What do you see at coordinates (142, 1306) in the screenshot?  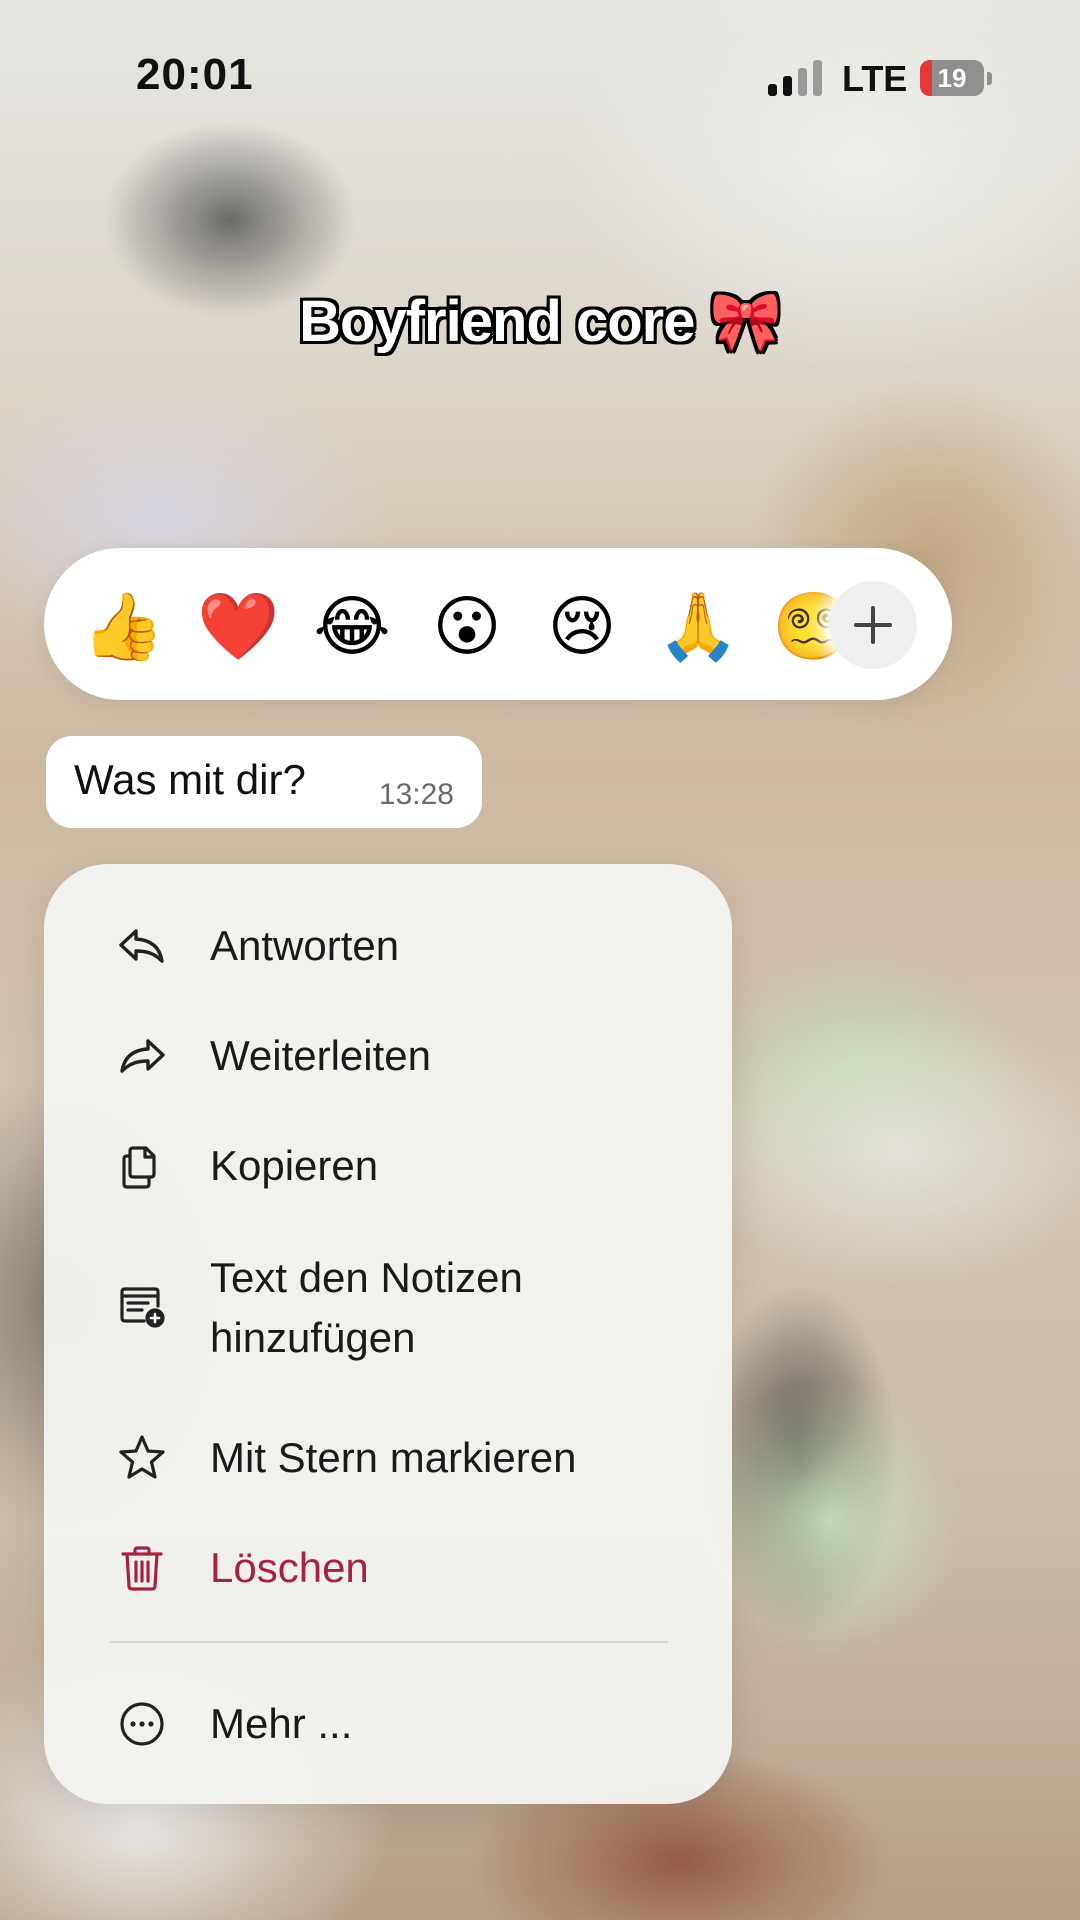 I see `add-to-notes-icon` at bounding box center [142, 1306].